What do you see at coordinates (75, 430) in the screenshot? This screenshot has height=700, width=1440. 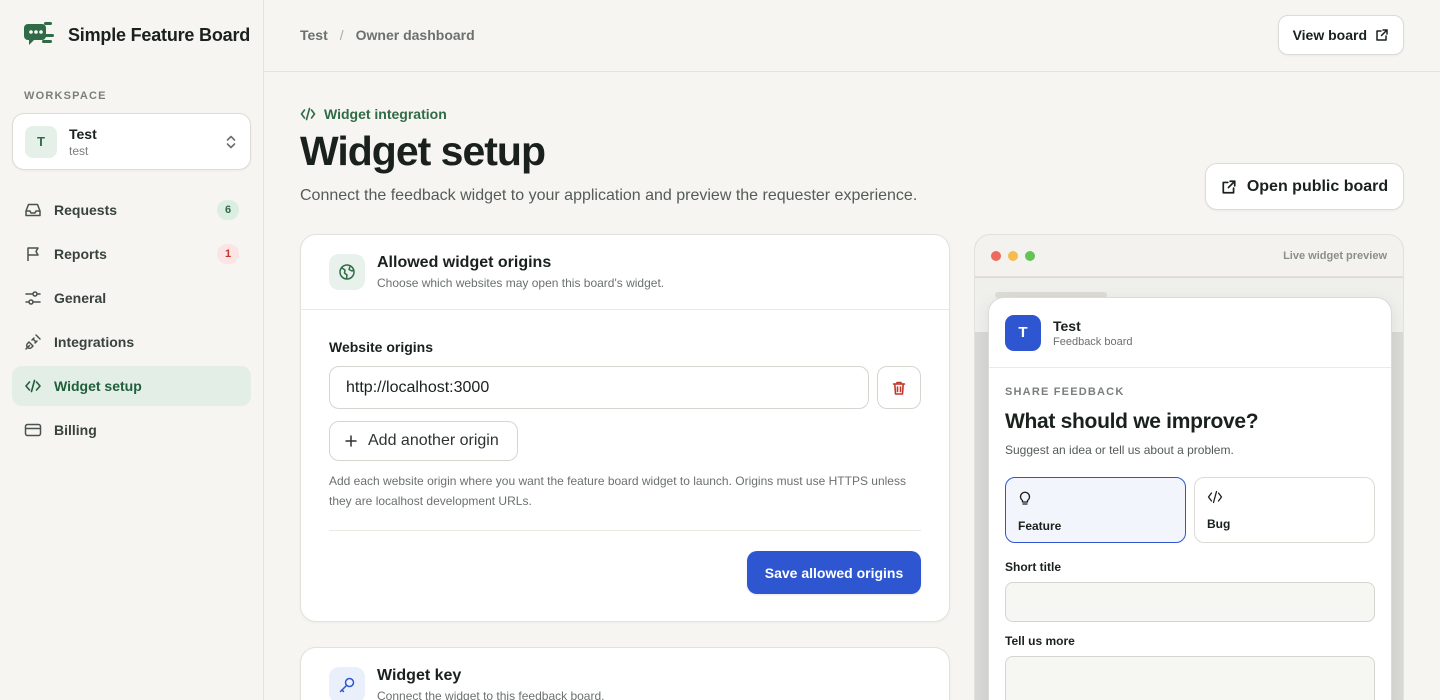 I see `sidebar-item-label: Billing` at bounding box center [75, 430].